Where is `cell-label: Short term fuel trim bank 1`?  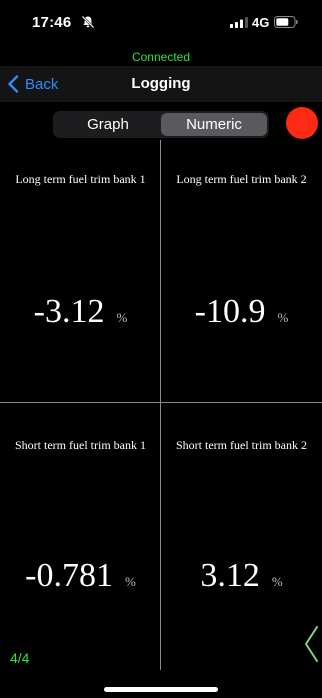
cell-label: Short term fuel trim bank 1 is located at coordinates (80, 445).